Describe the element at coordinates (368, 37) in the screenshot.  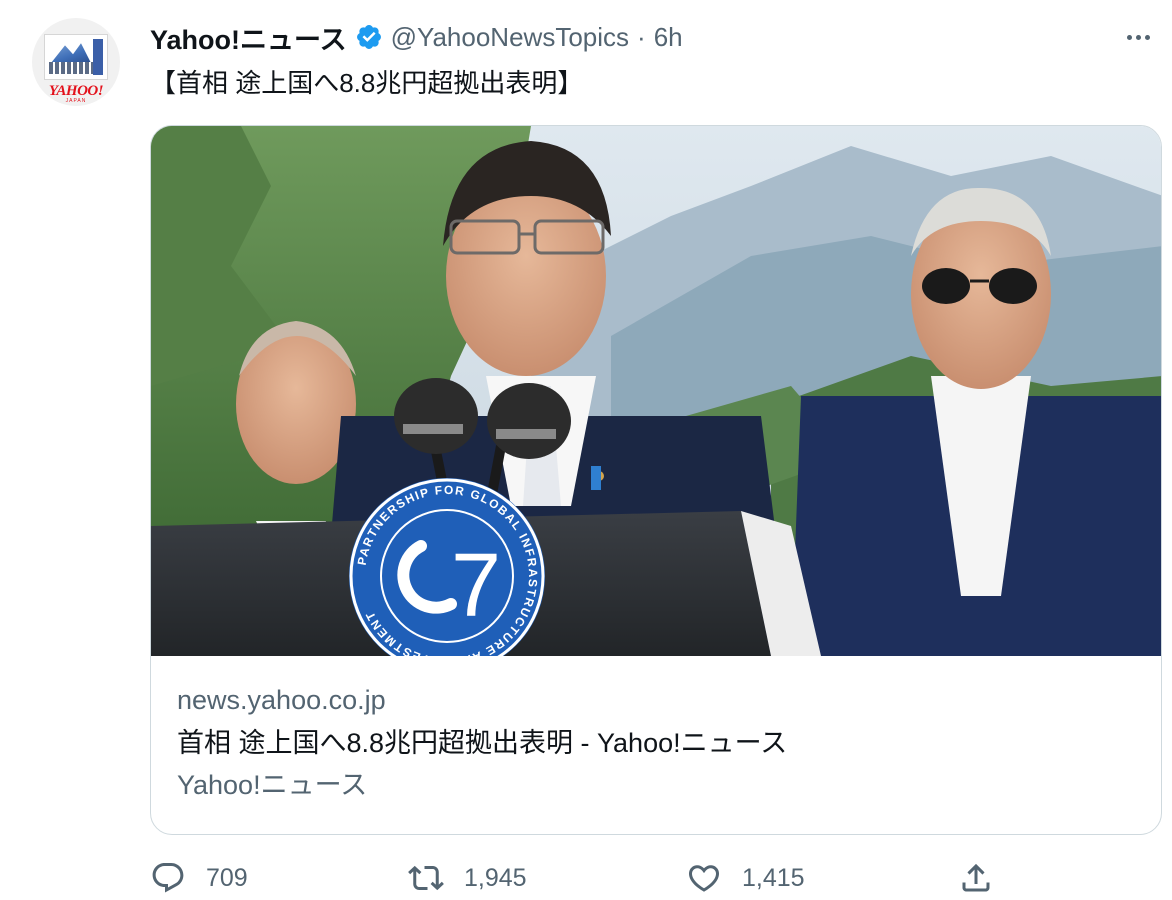
I see `verified-badge-icon` at that location.